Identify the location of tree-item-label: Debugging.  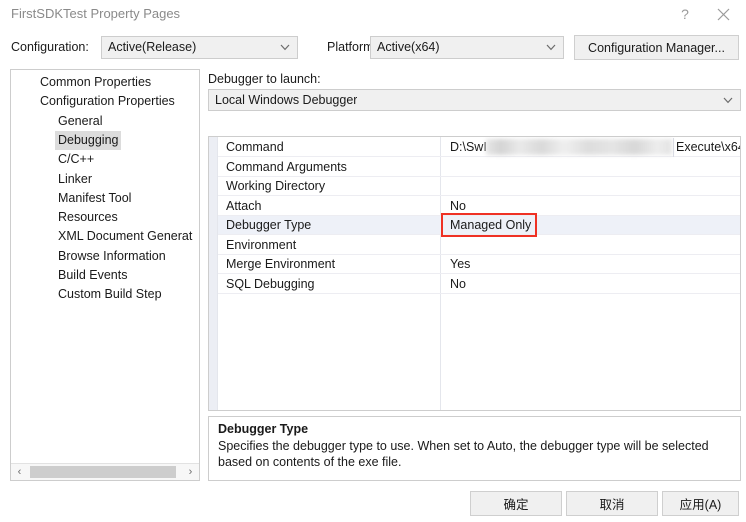
(88, 140).